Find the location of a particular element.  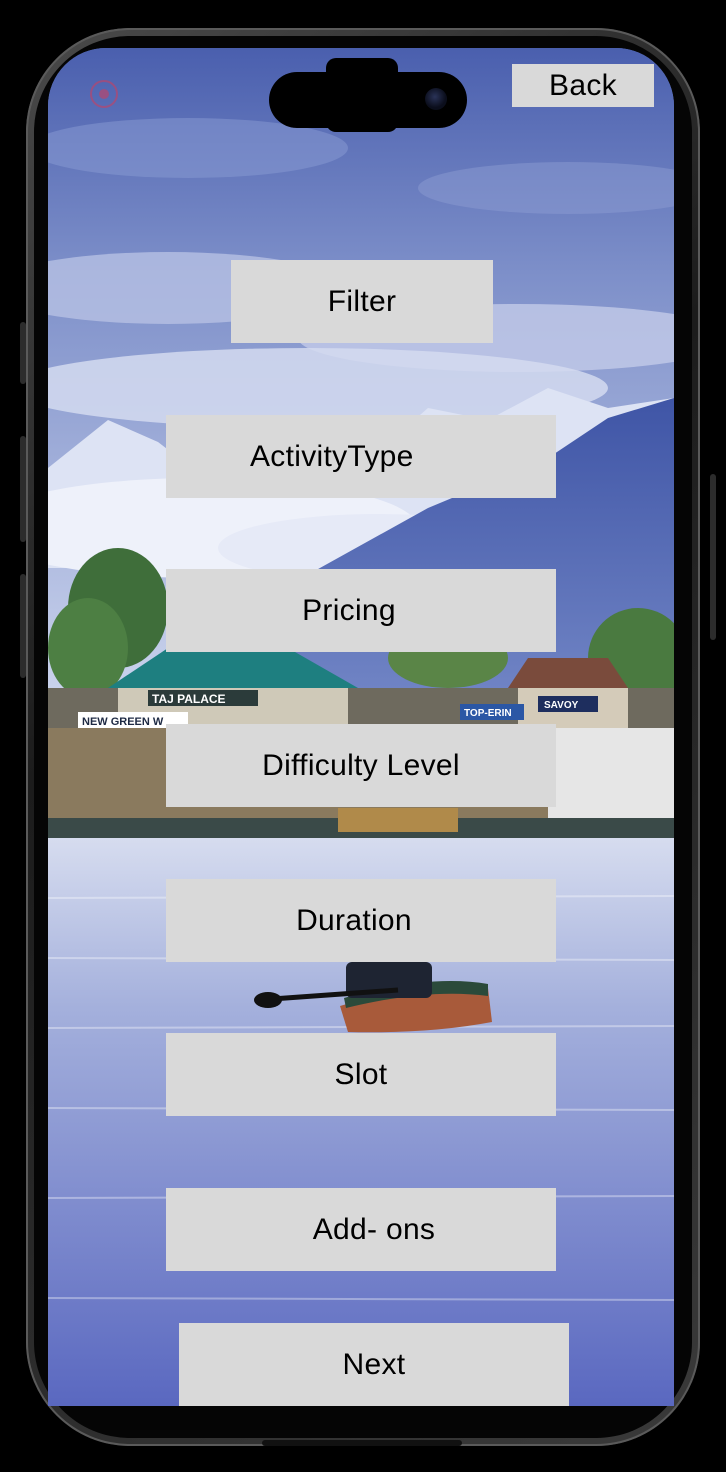

duration-button: Duration is located at coordinates (361, 920).